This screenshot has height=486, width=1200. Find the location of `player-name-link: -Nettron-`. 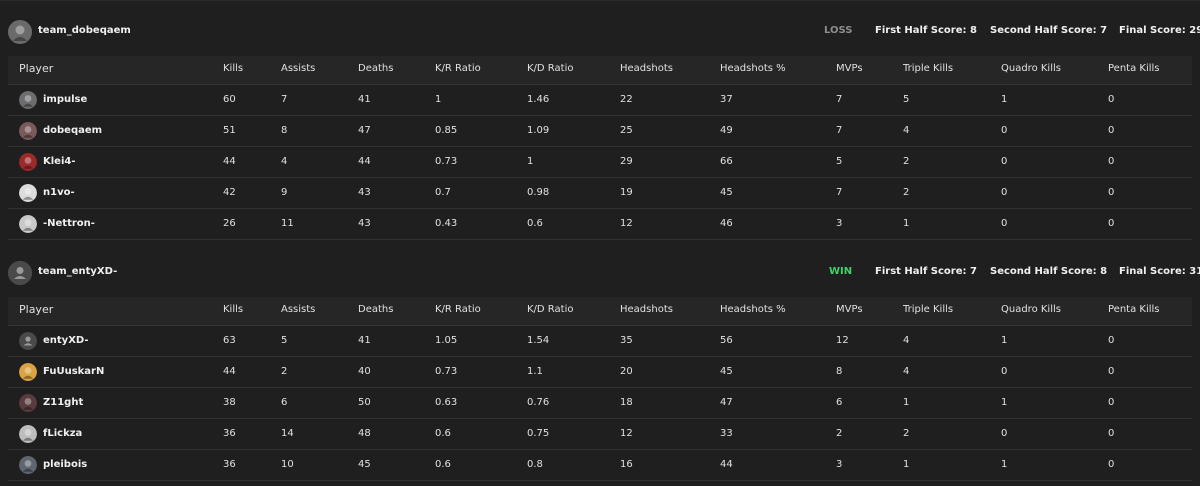

player-name-link: -Nettron- is located at coordinates (69, 223).